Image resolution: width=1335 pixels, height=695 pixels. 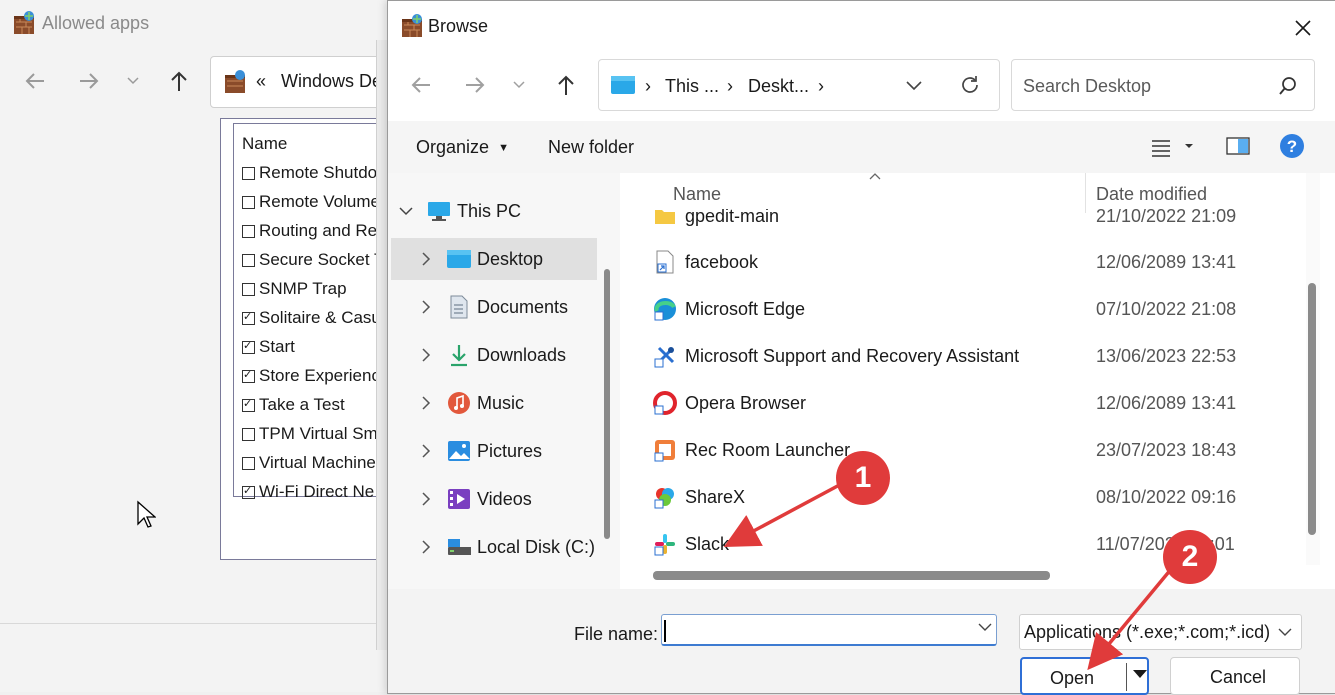 What do you see at coordinates (948, 575) in the screenshot?
I see `annotation-arrows` at bounding box center [948, 575].